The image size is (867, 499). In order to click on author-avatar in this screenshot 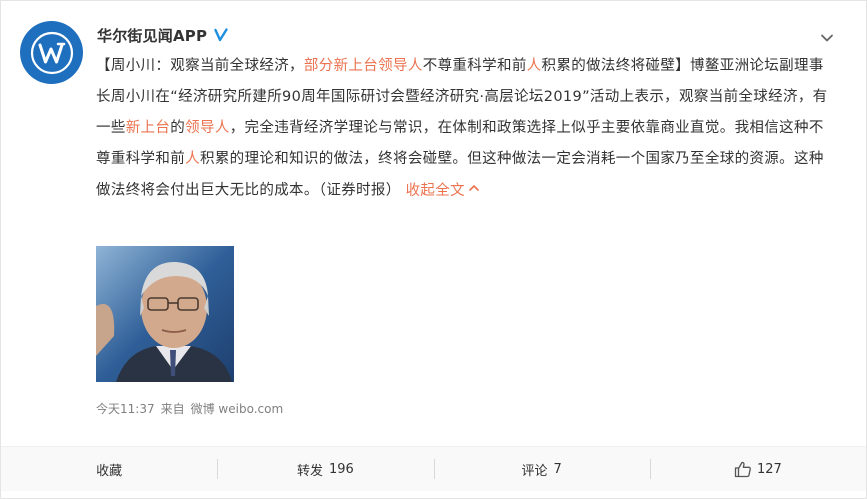, I will do `click(51, 52)`.